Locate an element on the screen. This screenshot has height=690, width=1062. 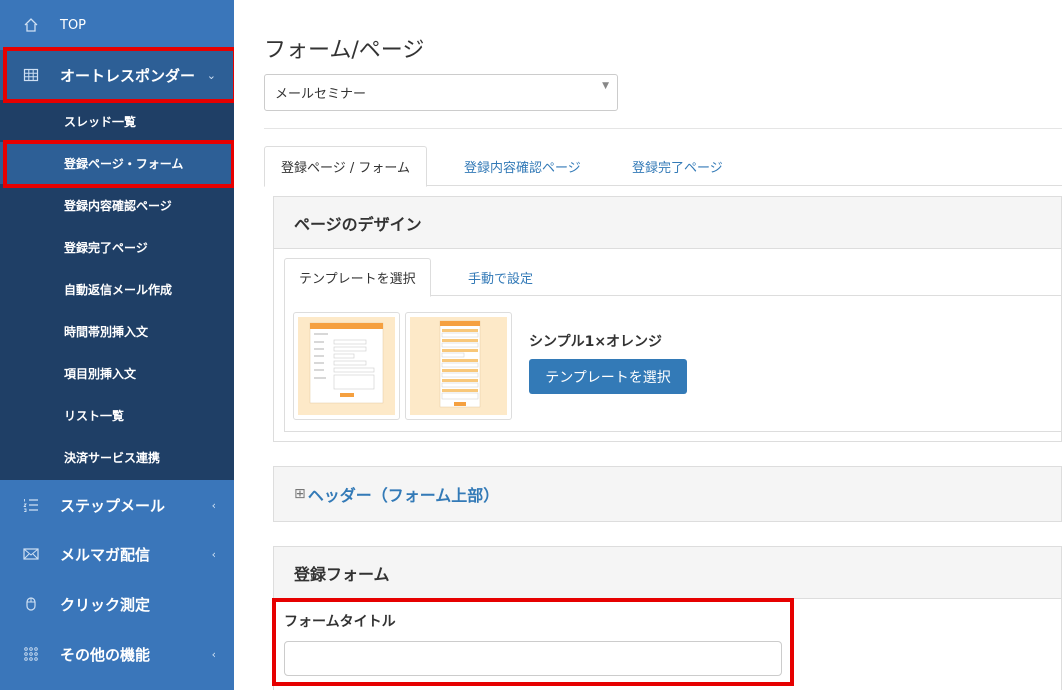
submenu-confirmation-page: 登録内容確認ページ is located at coordinates (117, 205).